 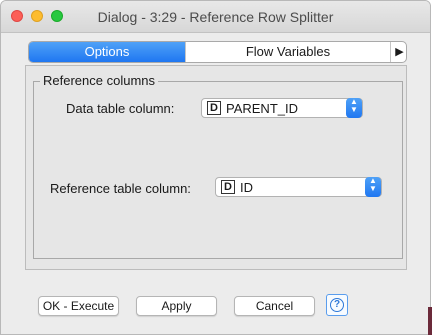 I want to click on data-table-column-select: D PARENT_ID ▲ ▼, so click(x=282, y=108).